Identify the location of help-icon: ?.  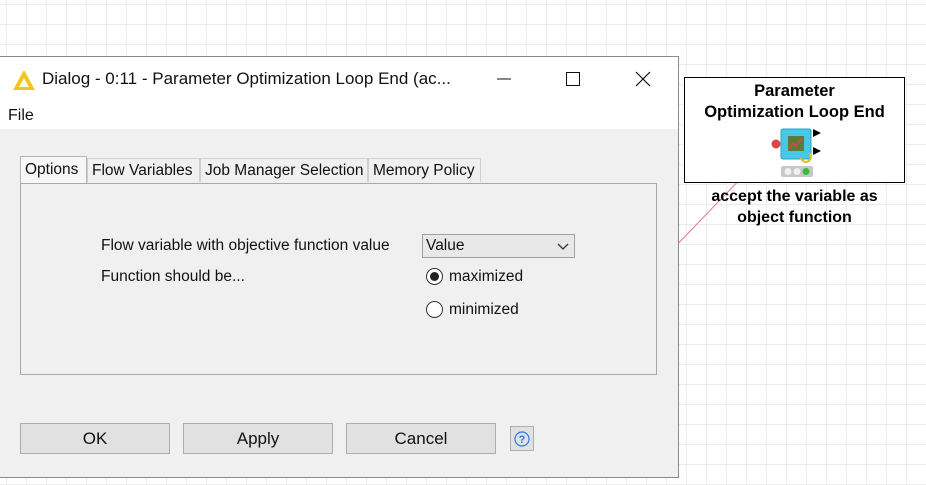
(522, 438).